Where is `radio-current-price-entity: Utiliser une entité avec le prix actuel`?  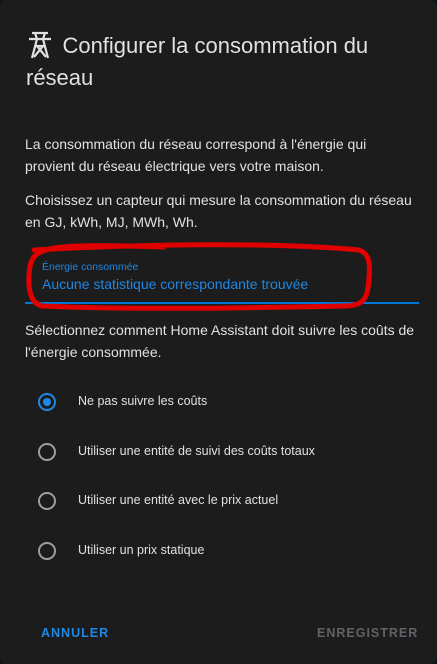 radio-current-price-entity: Utiliser une entité avec le prix actuel is located at coordinates (228, 503).